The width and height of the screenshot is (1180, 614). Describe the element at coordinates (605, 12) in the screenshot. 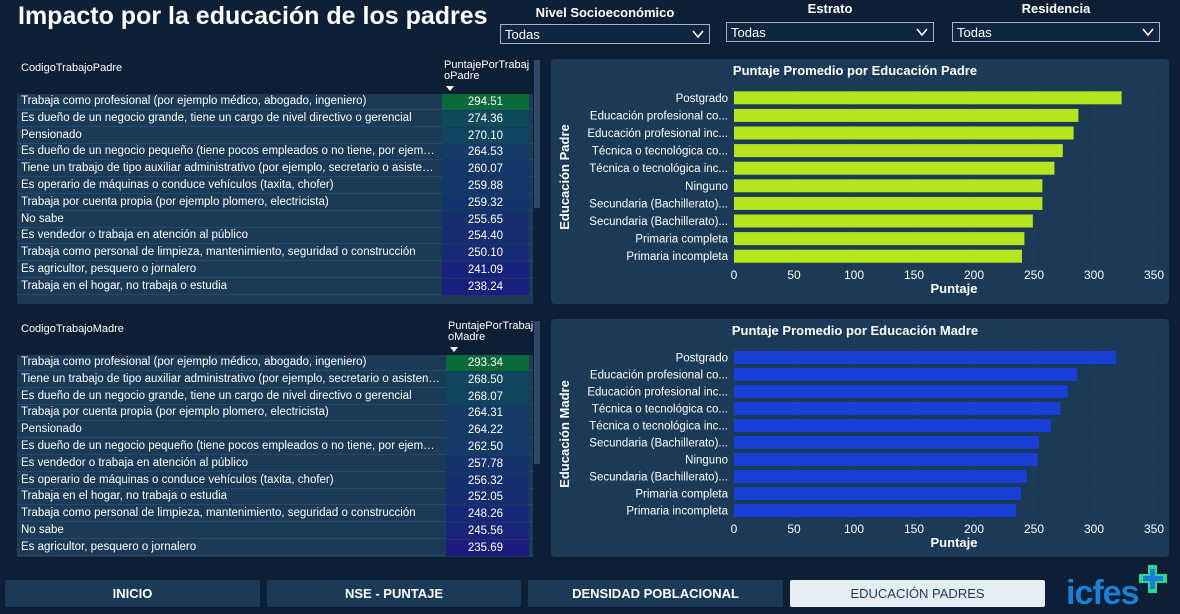

I see `filter-label: Nivel Socioeconómico` at that location.